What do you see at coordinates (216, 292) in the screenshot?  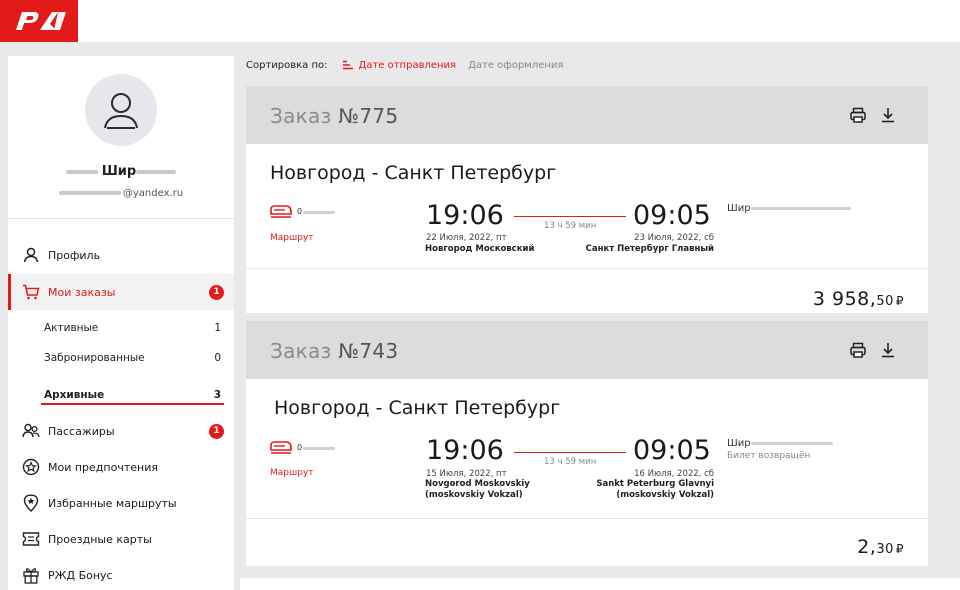 I see `orders-badge: 1` at bounding box center [216, 292].